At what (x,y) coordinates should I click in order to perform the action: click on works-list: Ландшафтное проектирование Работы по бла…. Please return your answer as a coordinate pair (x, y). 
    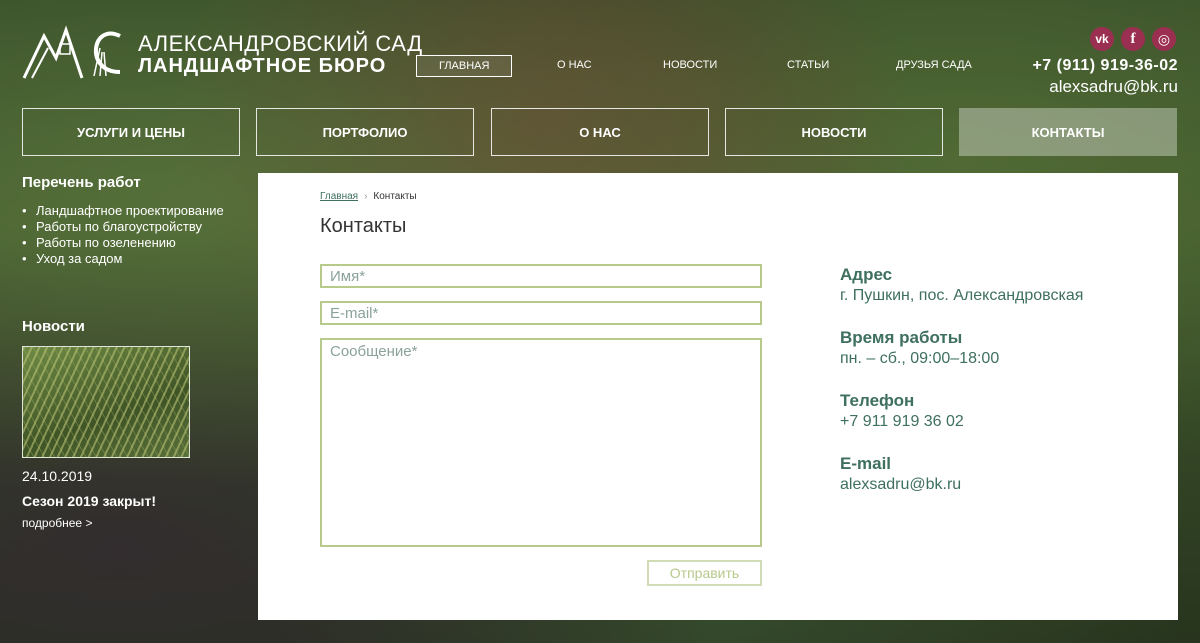
    Looking at the image, I should click on (123, 235).